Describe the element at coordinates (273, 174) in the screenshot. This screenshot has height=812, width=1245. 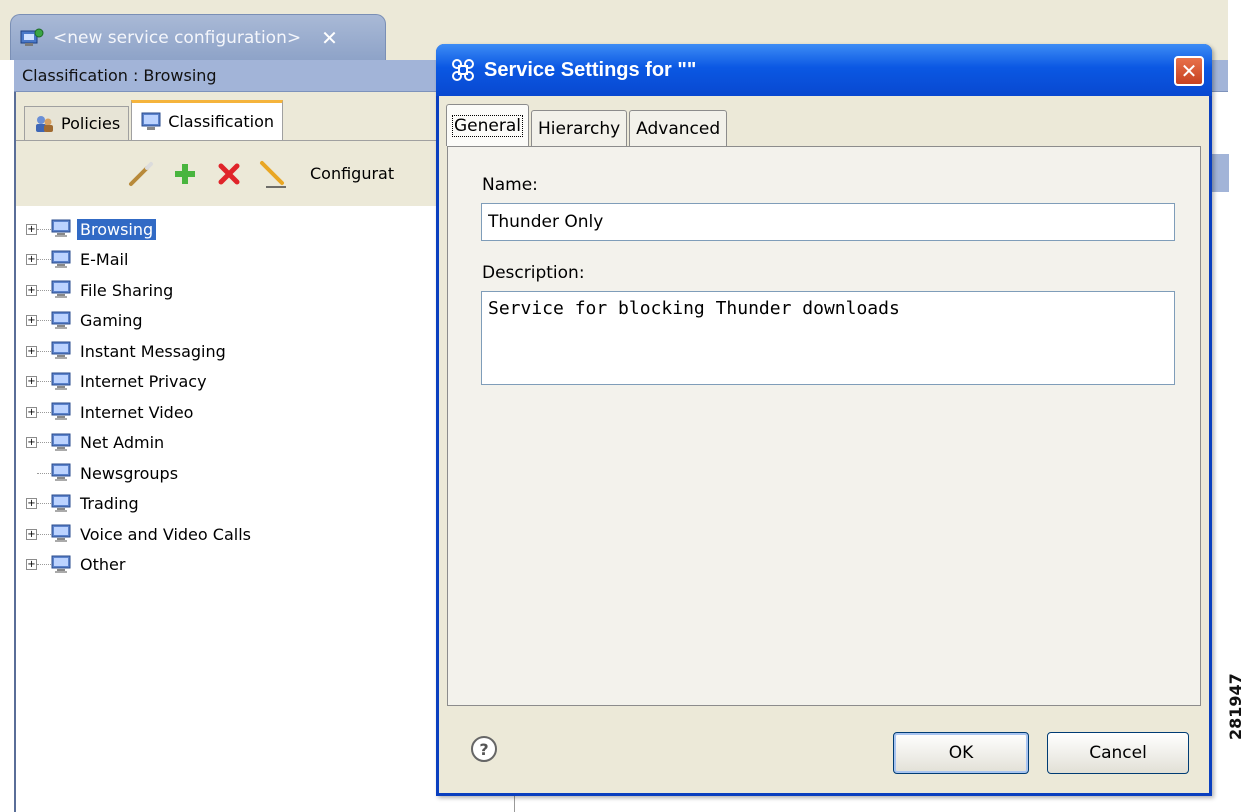
I see `edit-icon` at that location.